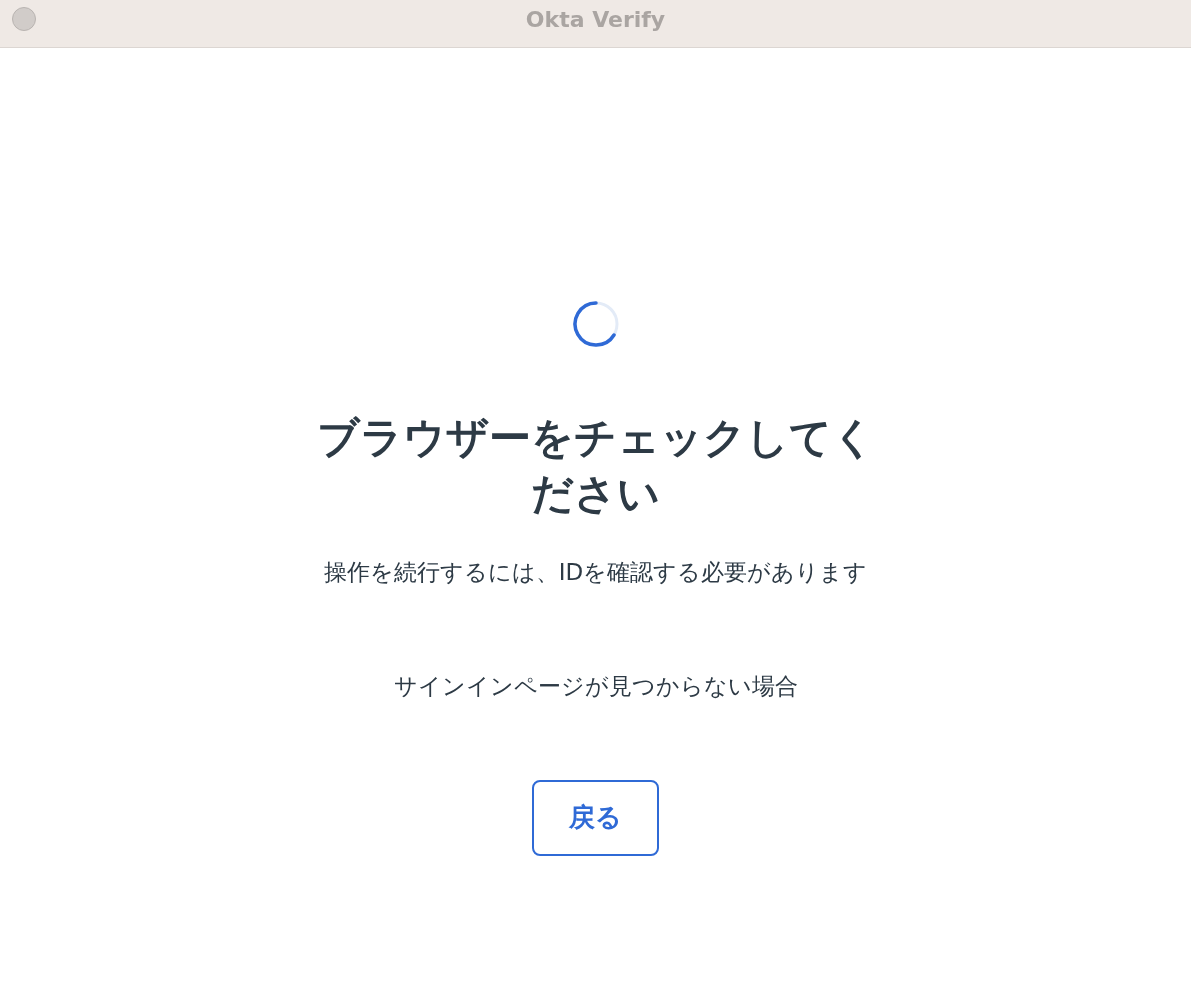 This screenshot has height=996, width=1191. What do you see at coordinates (595, 20) in the screenshot?
I see `window-title: Okta Verify` at bounding box center [595, 20].